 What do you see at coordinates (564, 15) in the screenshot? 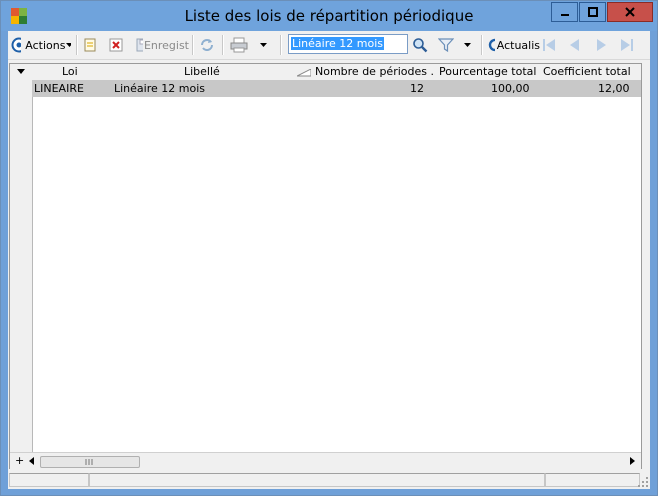
I see `minimize-icon` at bounding box center [564, 15].